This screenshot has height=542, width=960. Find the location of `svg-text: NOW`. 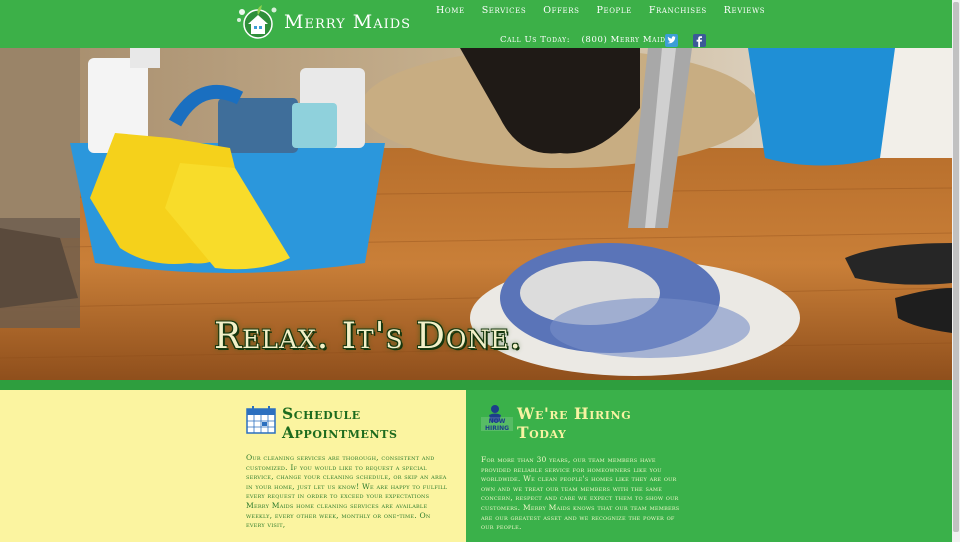

svg-text: NOW is located at coordinates (497, 421).